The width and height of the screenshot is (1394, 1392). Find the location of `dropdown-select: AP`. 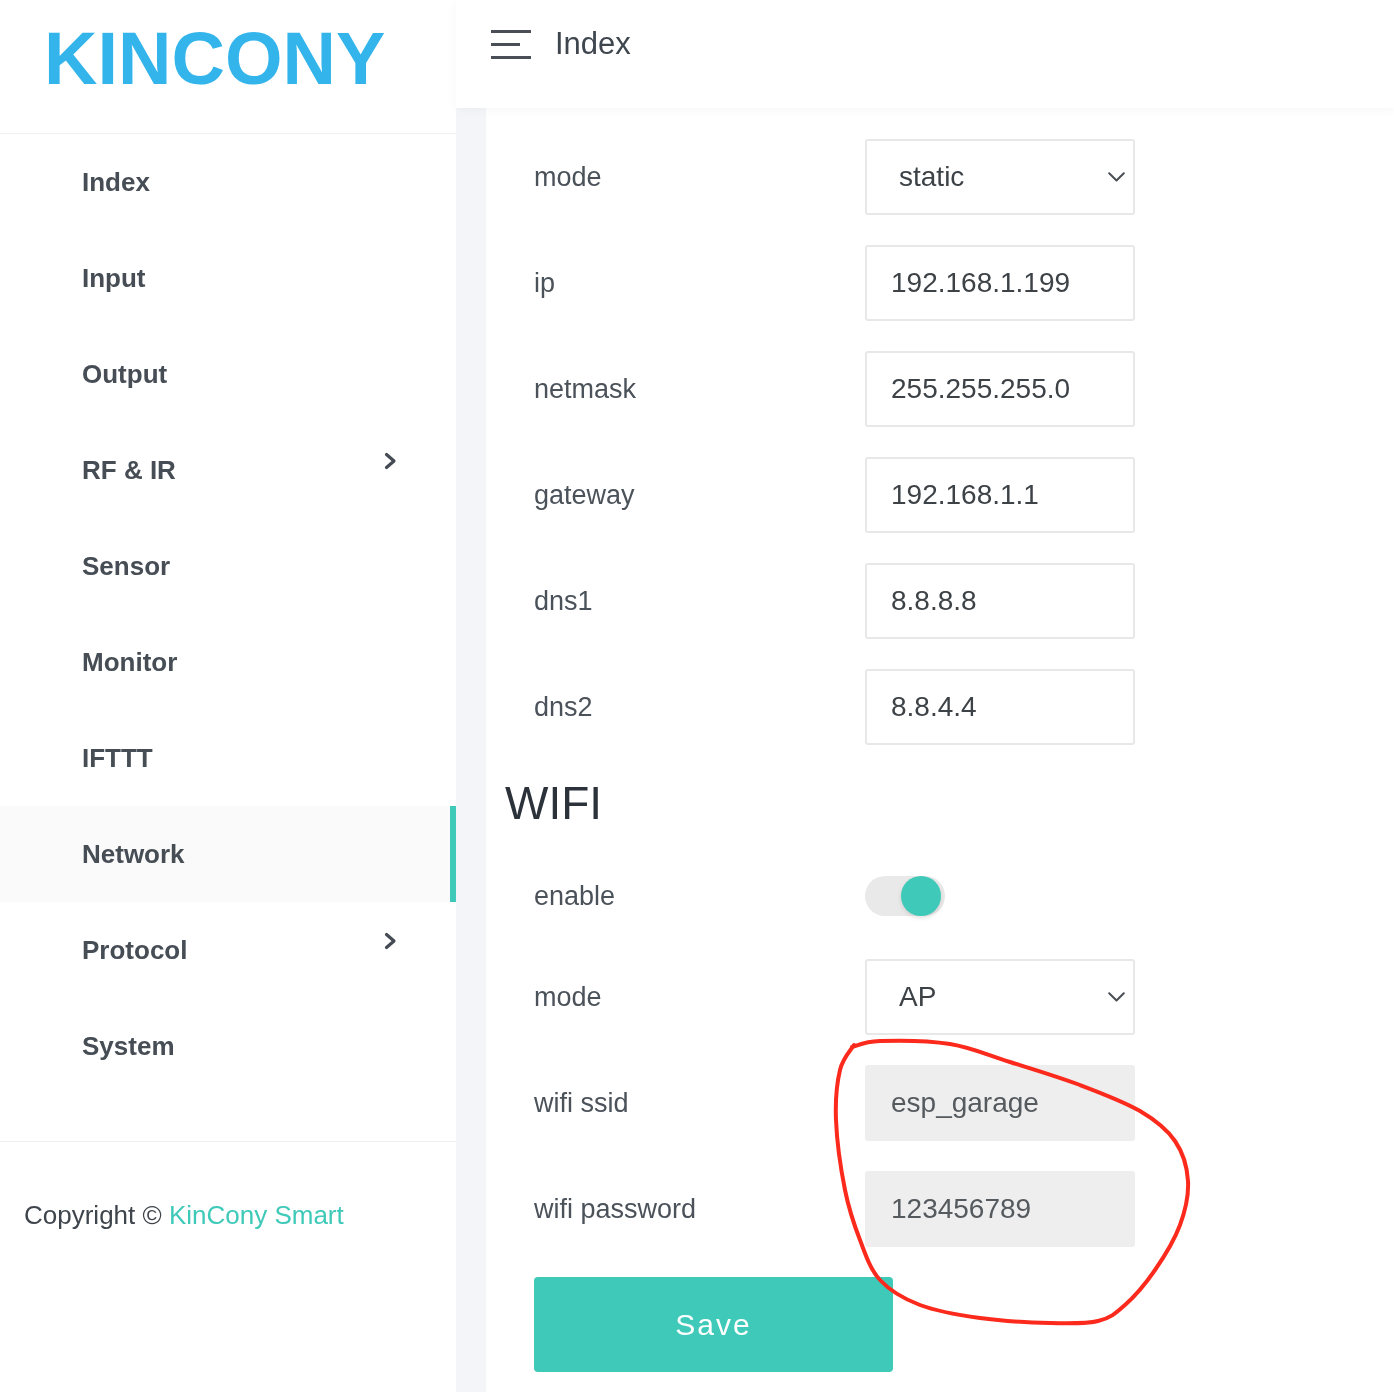

dropdown-select: AP is located at coordinates (1000, 997).